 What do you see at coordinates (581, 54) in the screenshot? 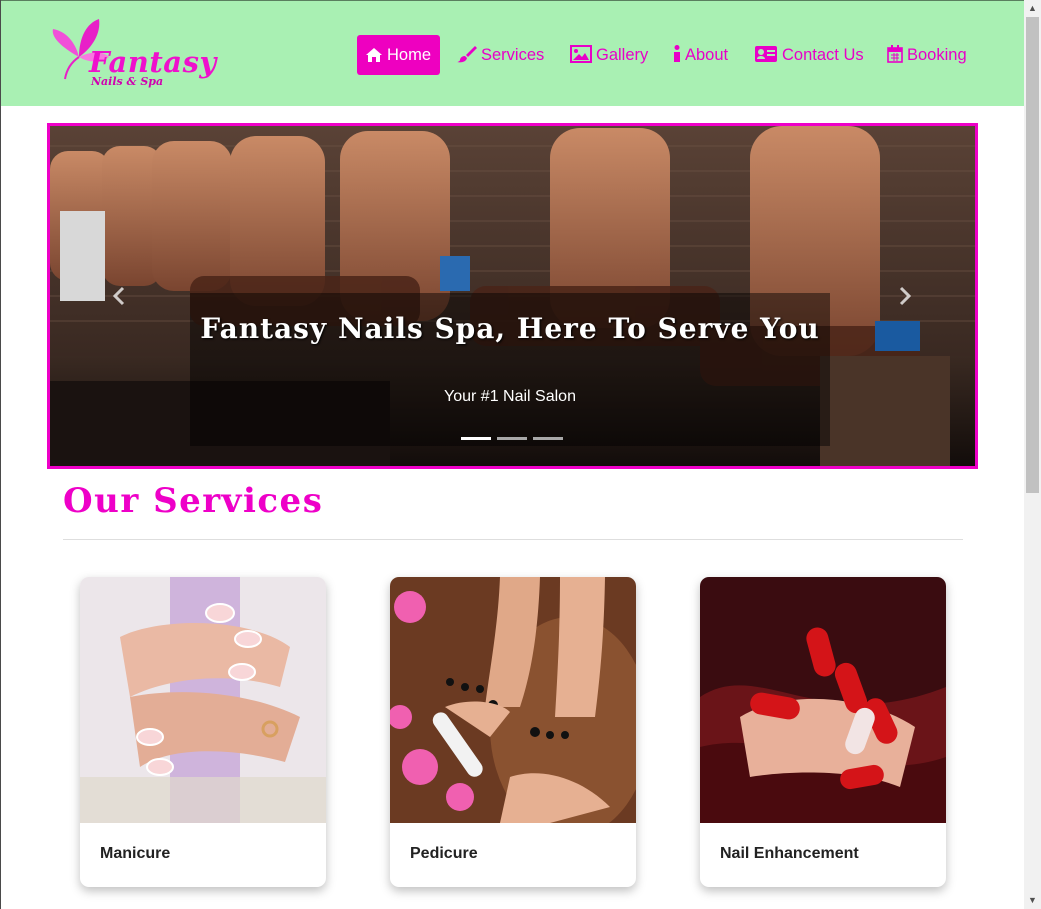
I see `image-icon` at bounding box center [581, 54].